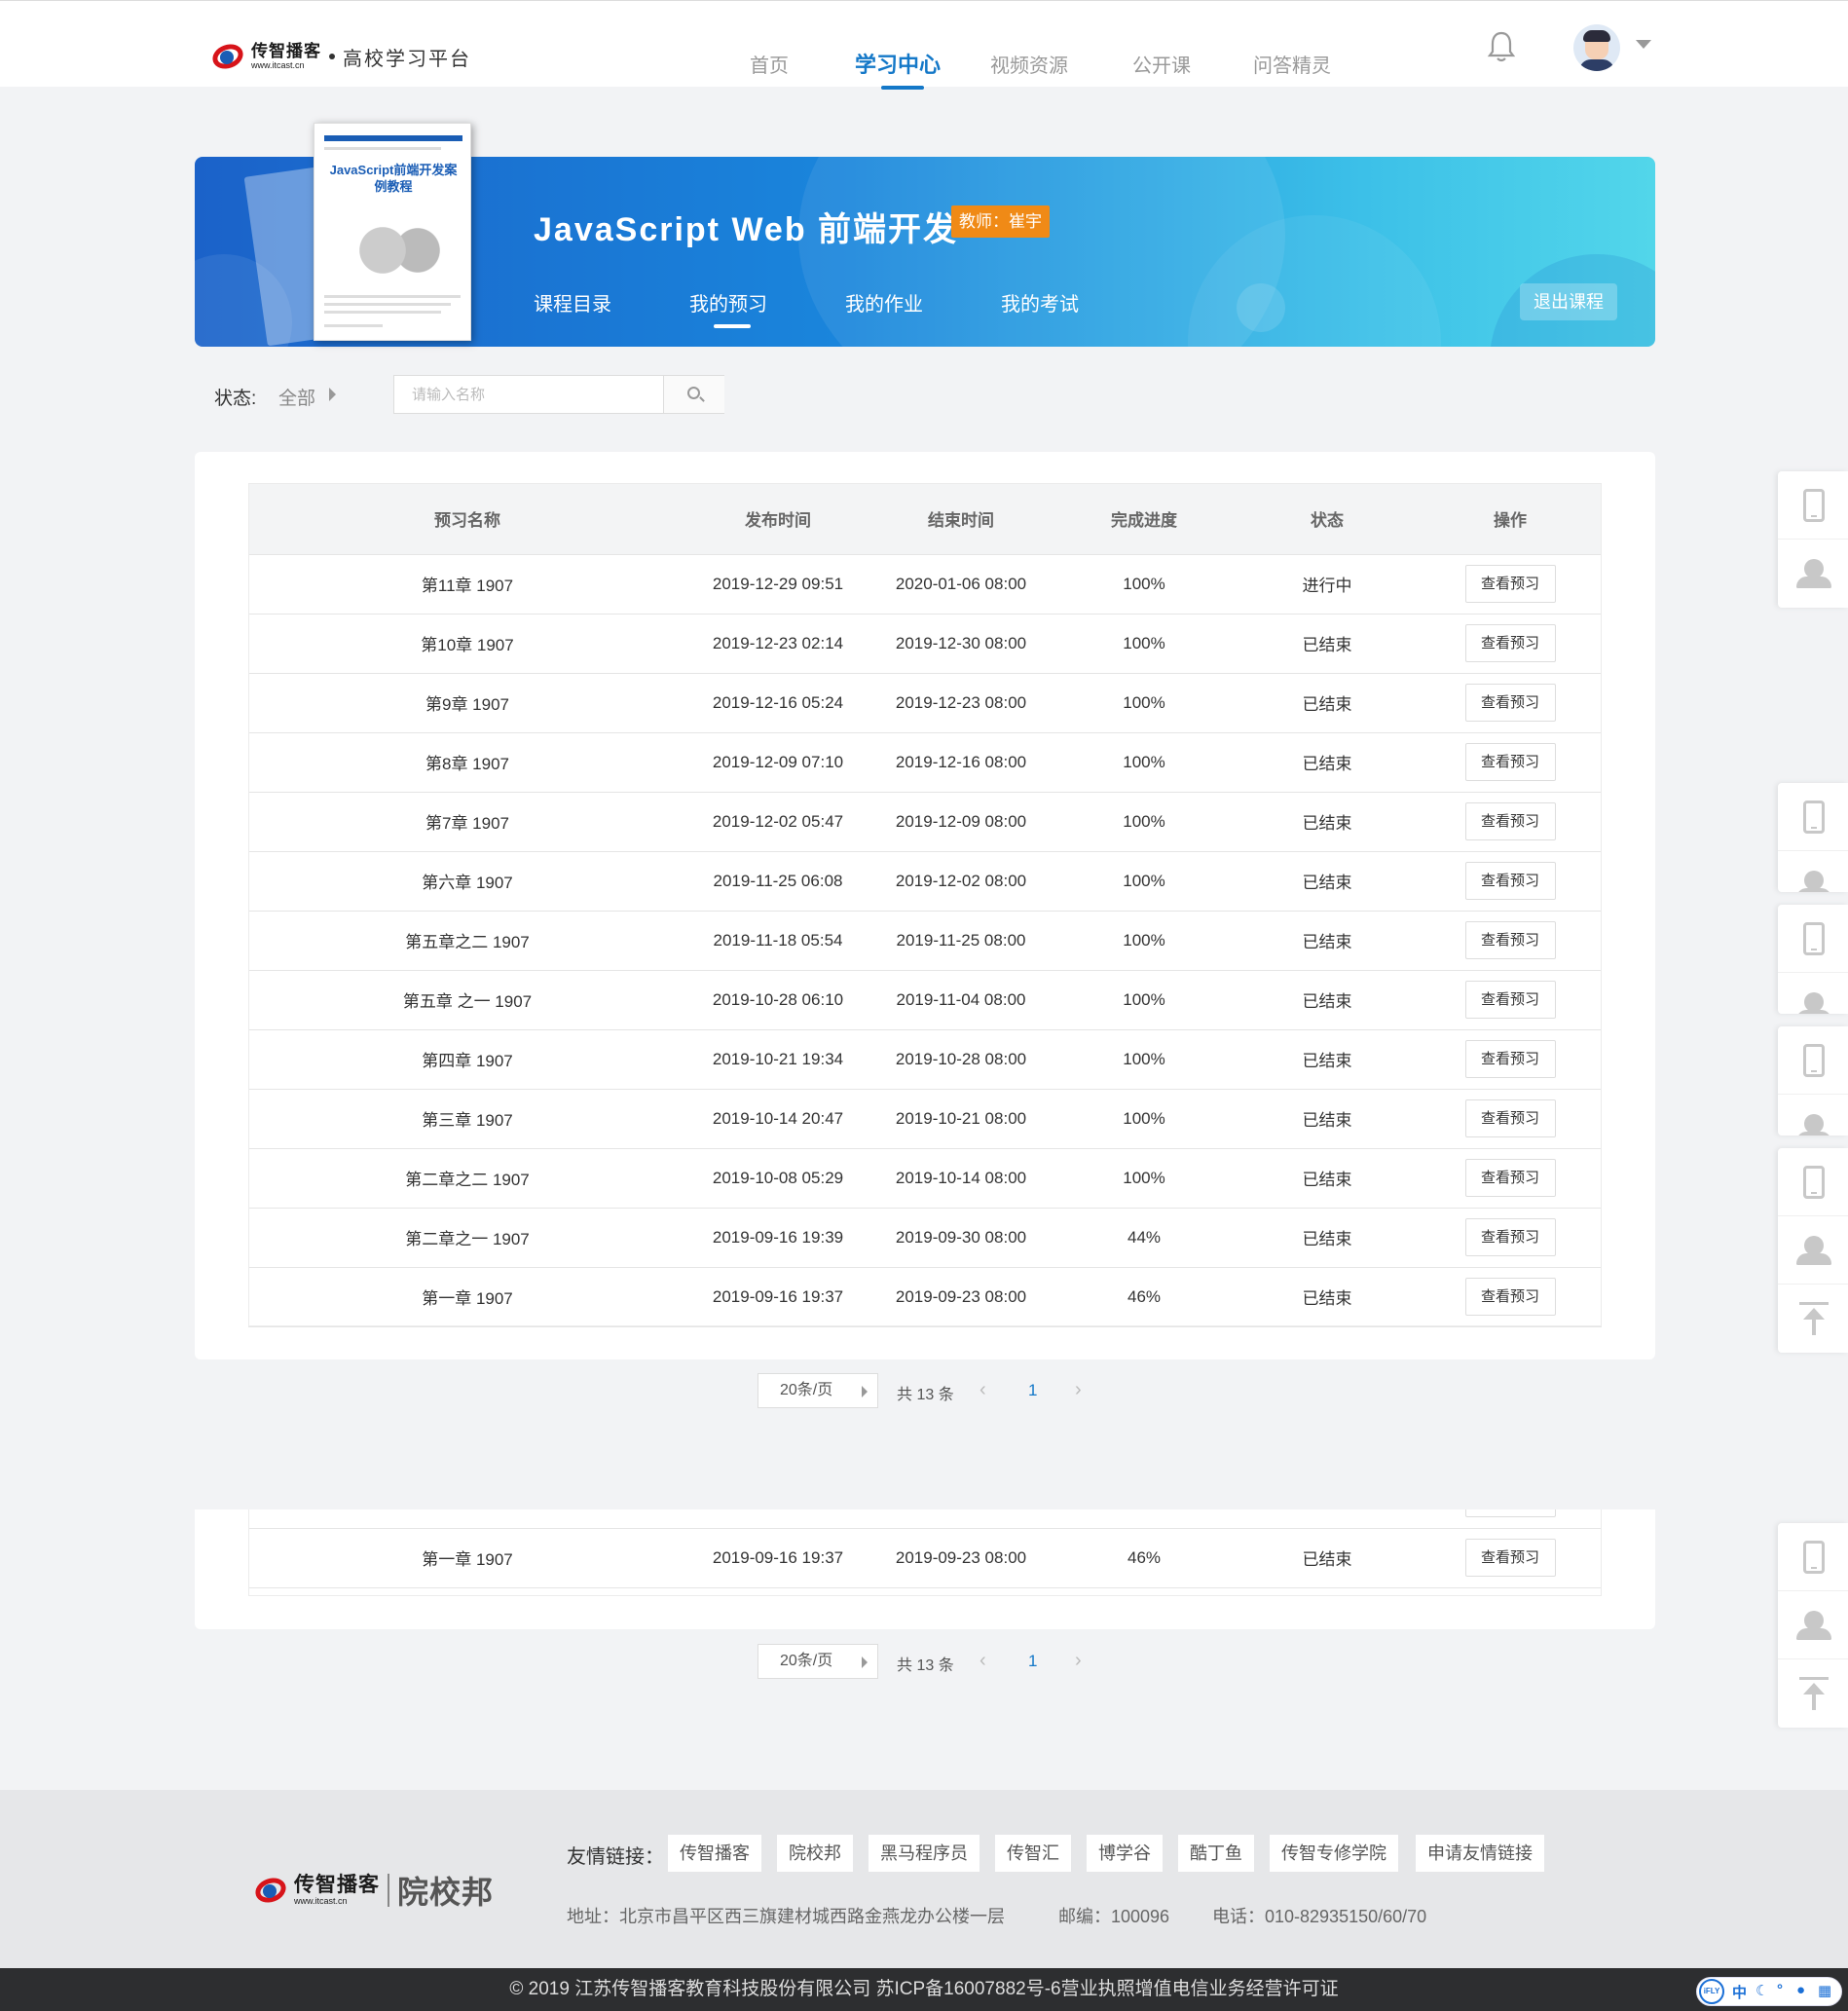 The image size is (1848, 2011). Describe the element at coordinates (372, 1890) in the screenshot. I see `footer-logo: 传智播客 www.itcast.cn 院校邦` at that location.